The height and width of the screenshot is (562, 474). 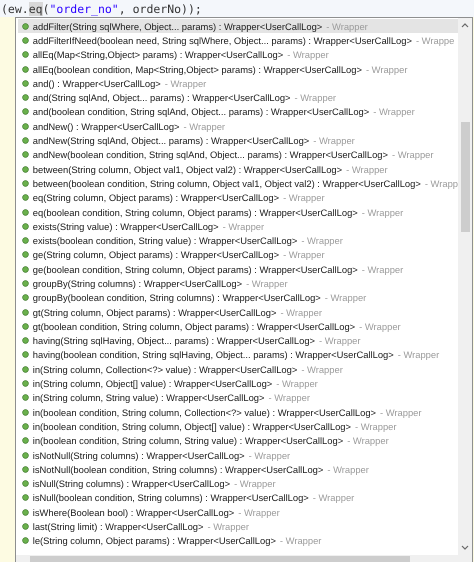 I want to click on scroll-up-icon, so click(x=465, y=25).